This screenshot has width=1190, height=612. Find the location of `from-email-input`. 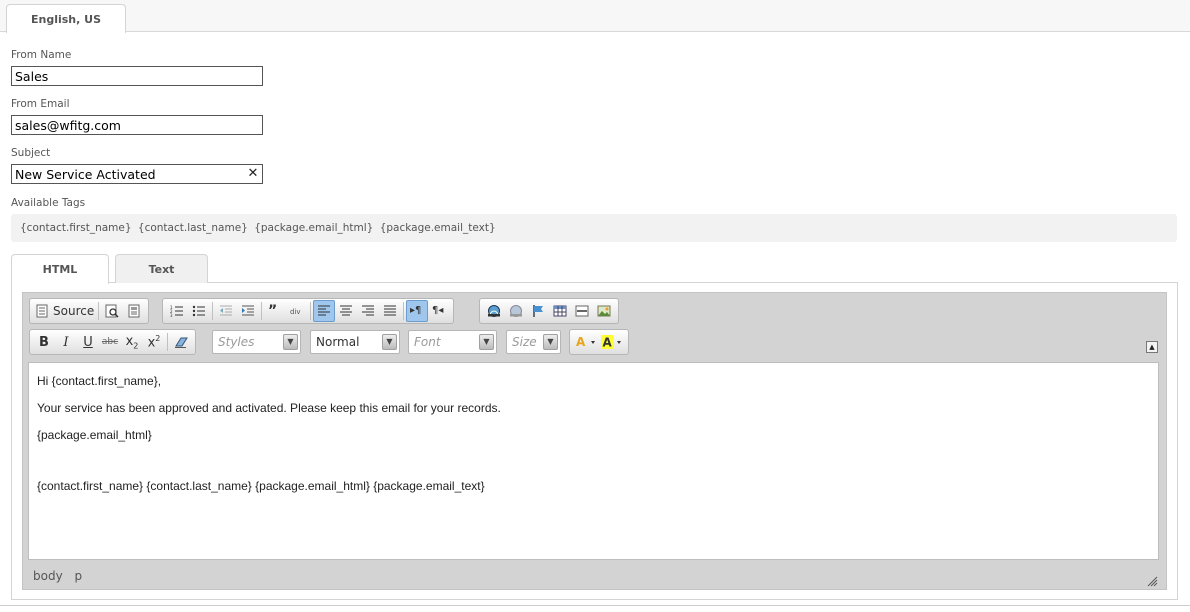

from-email-input is located at coordinates (137, 125).